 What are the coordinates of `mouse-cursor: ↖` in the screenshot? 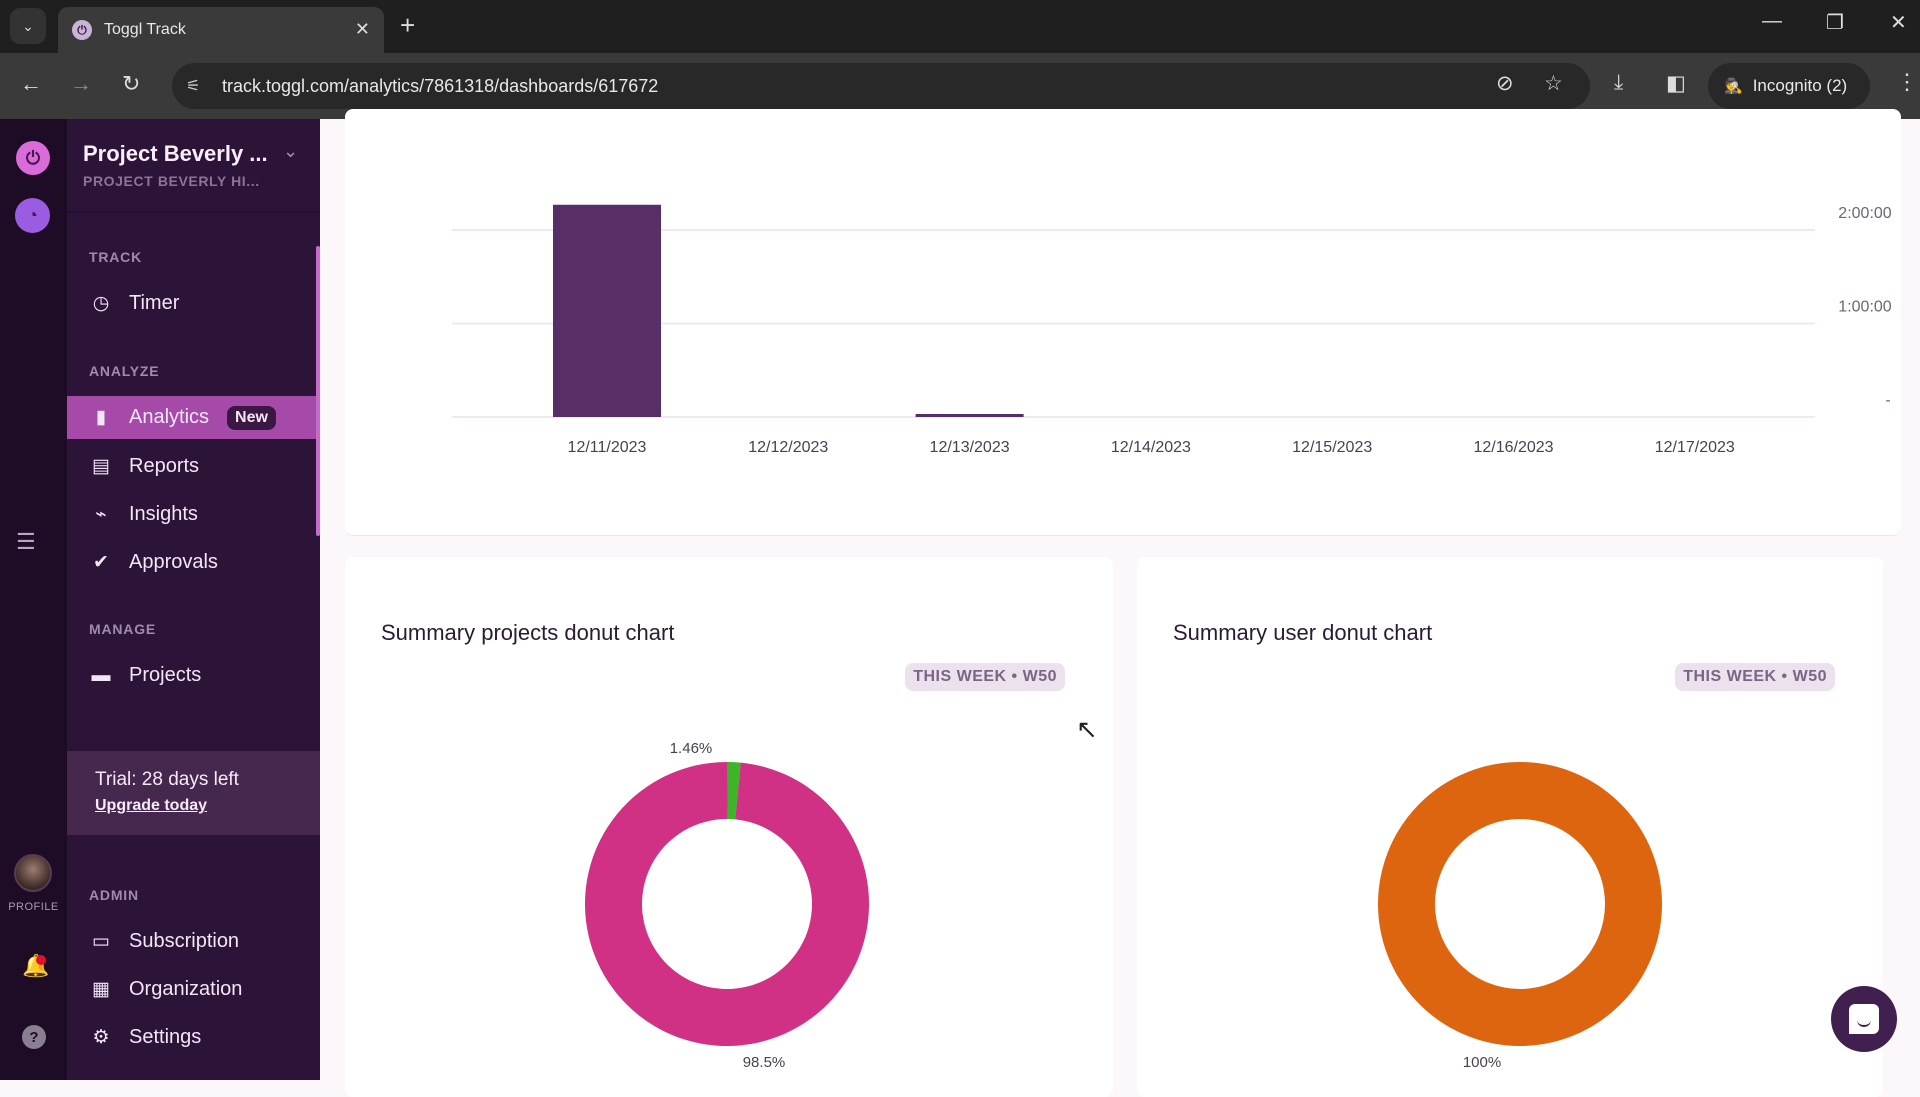 It's located at (1087, 729).